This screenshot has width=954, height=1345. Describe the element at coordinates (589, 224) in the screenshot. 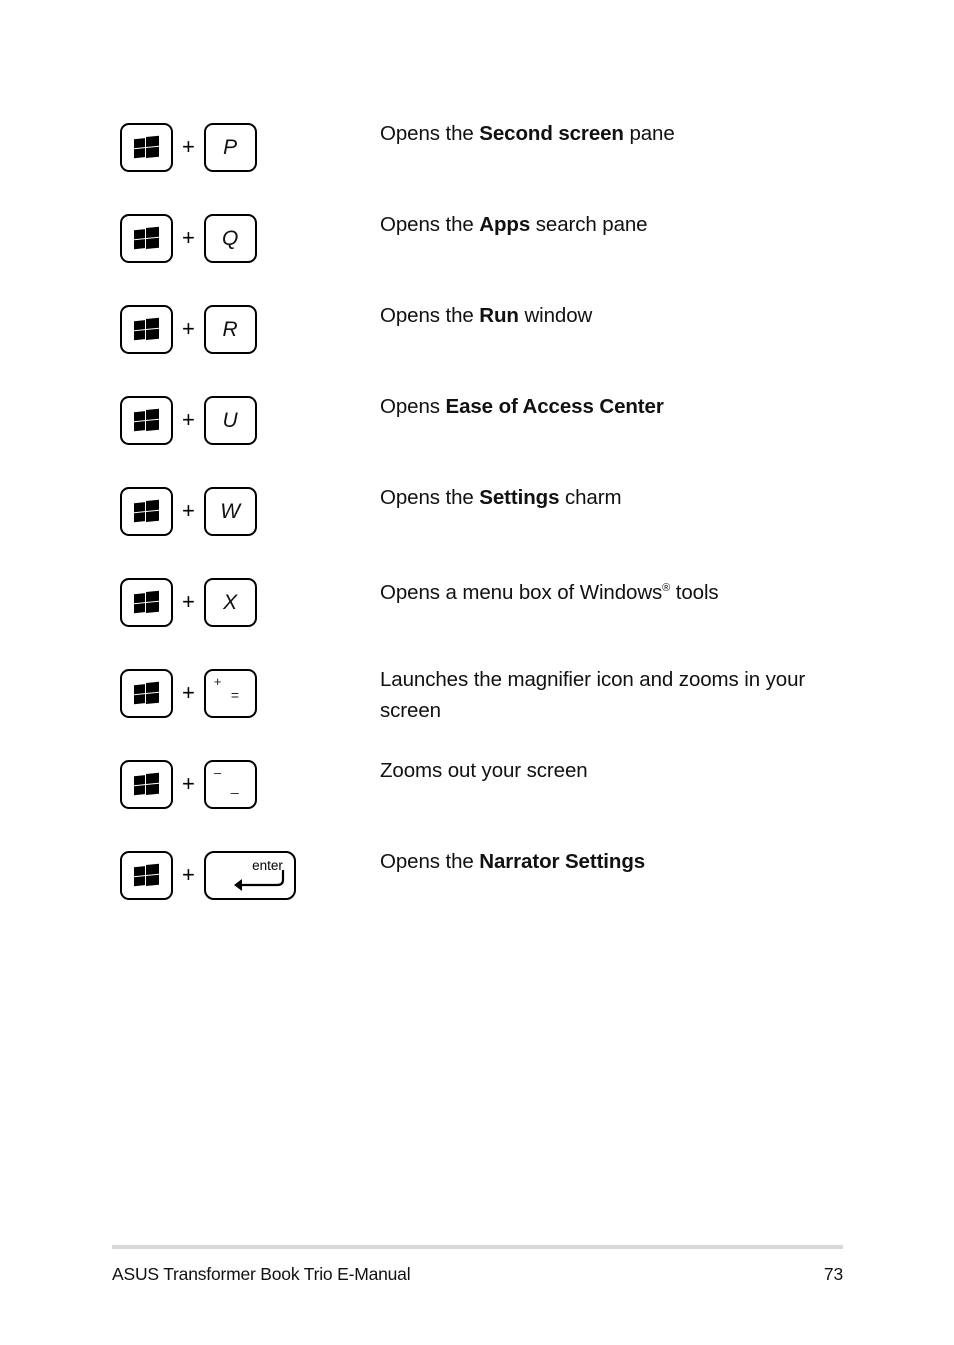

I see `description-text-after: search pane` at that location.